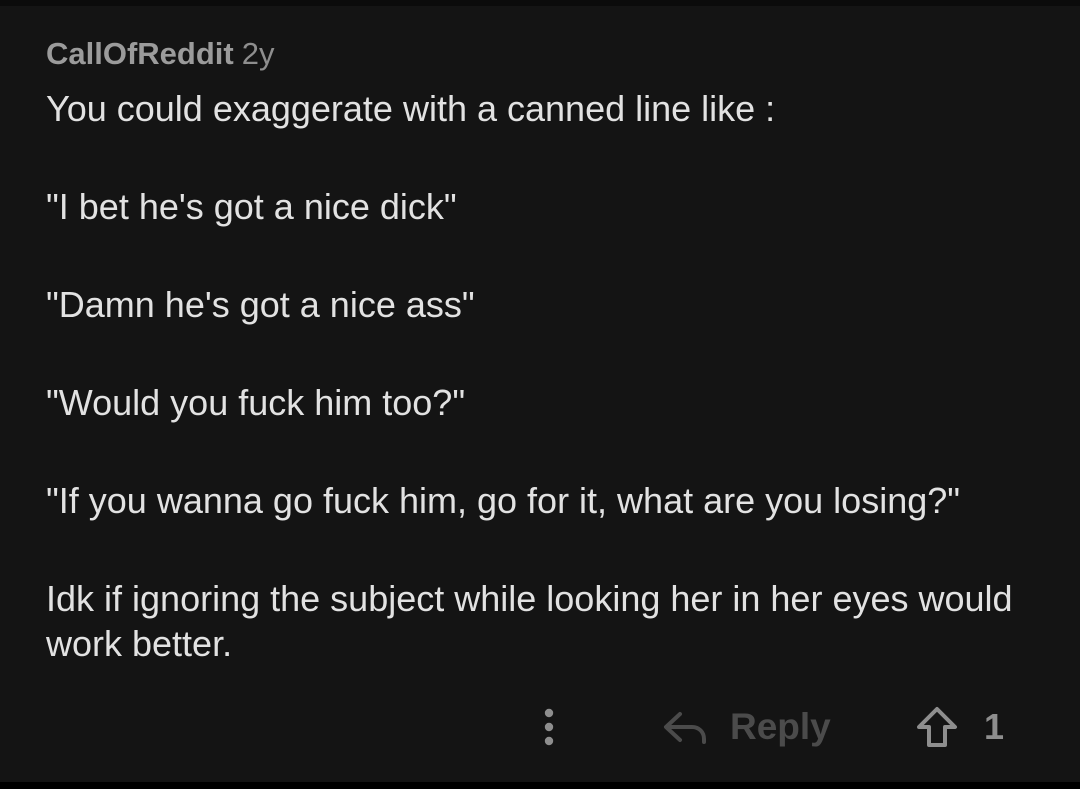  Describe the element at coordinates (685, 728) in the screenshot. I see `reply-arrow-icon` at that location.